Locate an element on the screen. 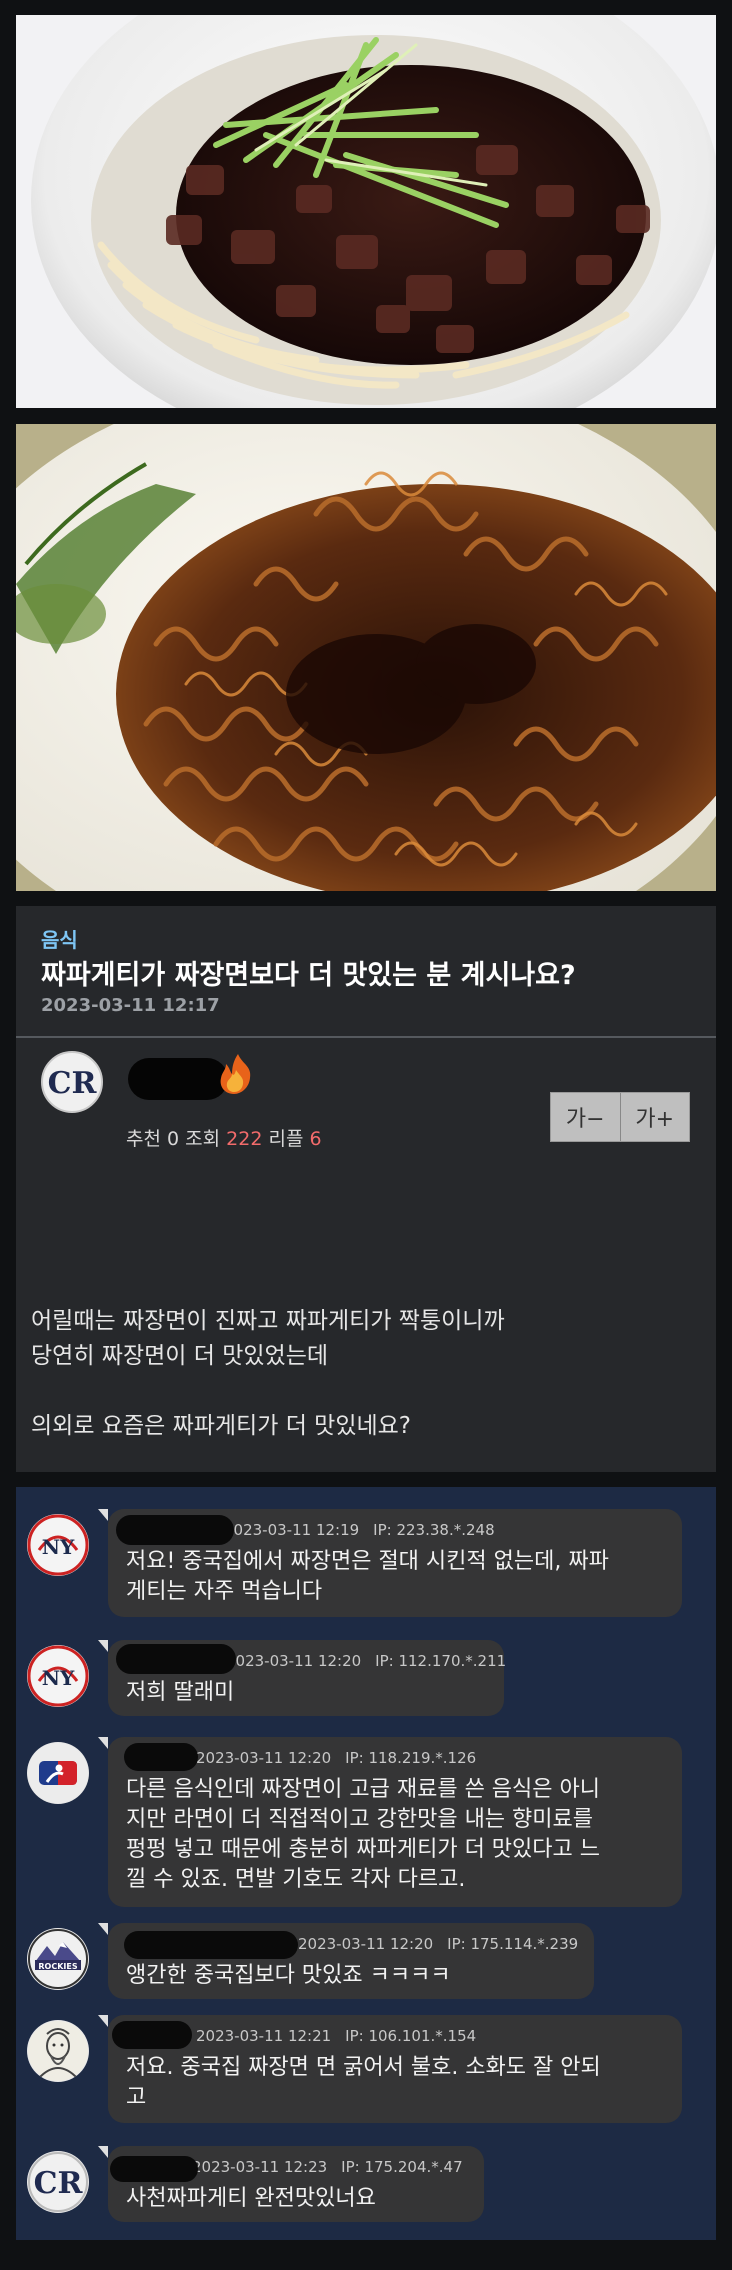 The height and width of the screenshot is (2270, 732). comment-date: 2023-03-11 12:23 is located at coordinates (260, 2167).